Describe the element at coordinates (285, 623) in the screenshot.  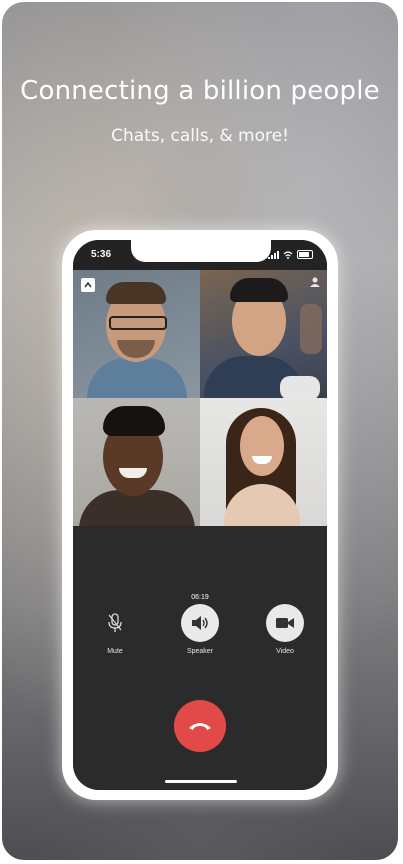
I see `video-camera-icon` at that location.